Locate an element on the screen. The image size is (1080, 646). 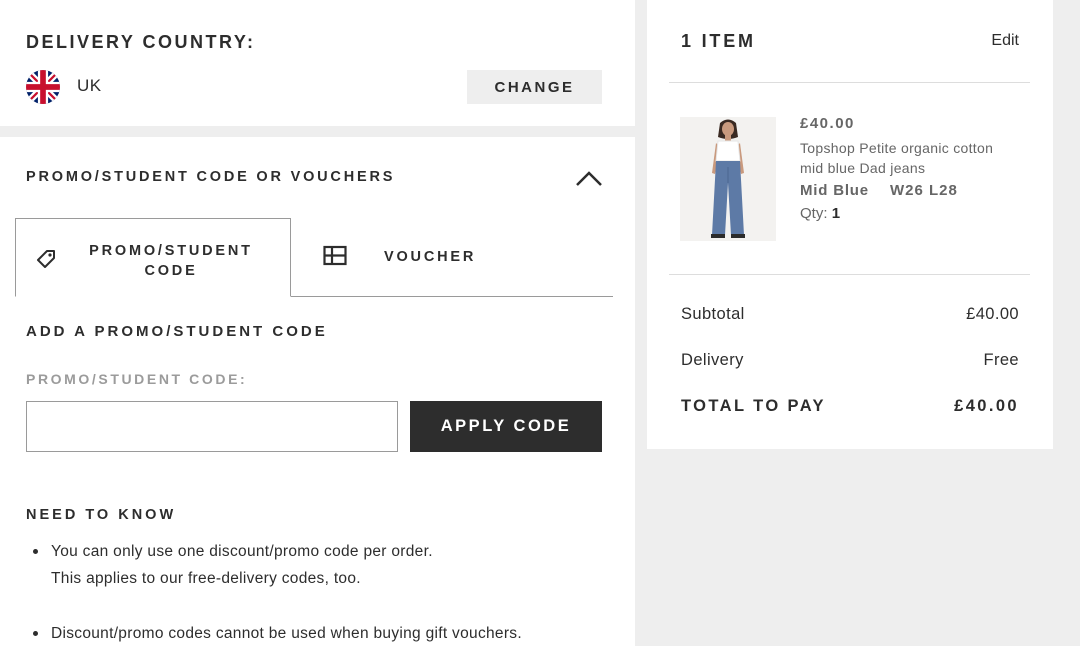
need-to-know-title: NEED TO KNOW is located at coordinates (101, 515).